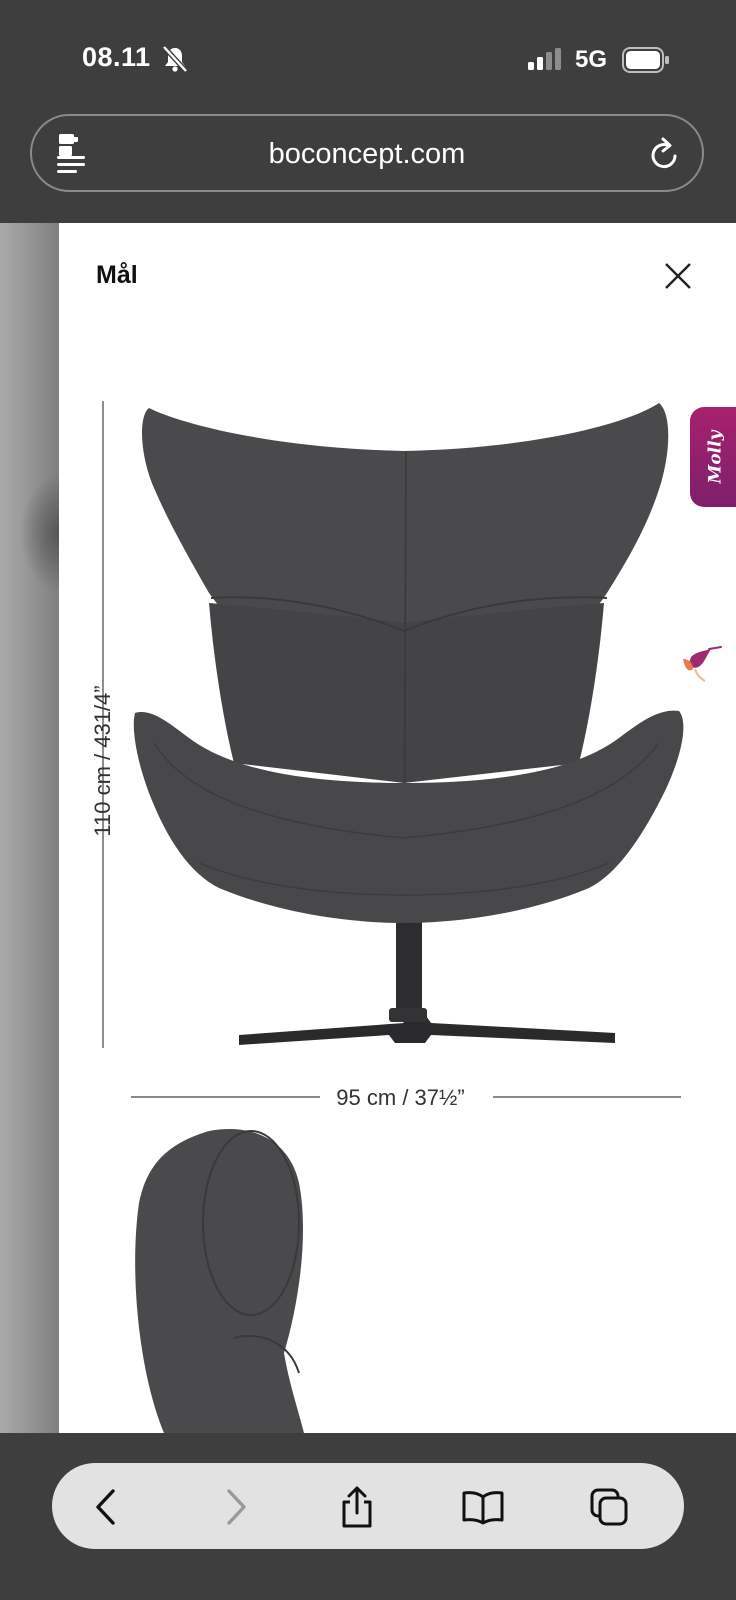 This screenshot has width=736, height=1600. What do you see at coordinates (175, 59) in the screenshot?
I see `bell-slash-icon` at bounding box center [175, 59].